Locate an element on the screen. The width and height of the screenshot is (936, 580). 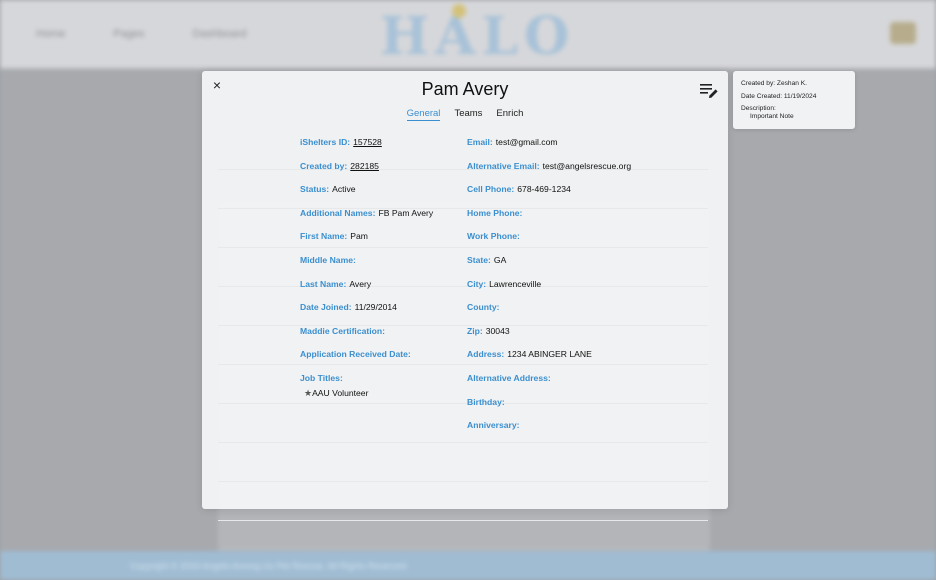
field-cell-phone: Cell Phone: 678-469-1234 is located at coordinates (549, 196).